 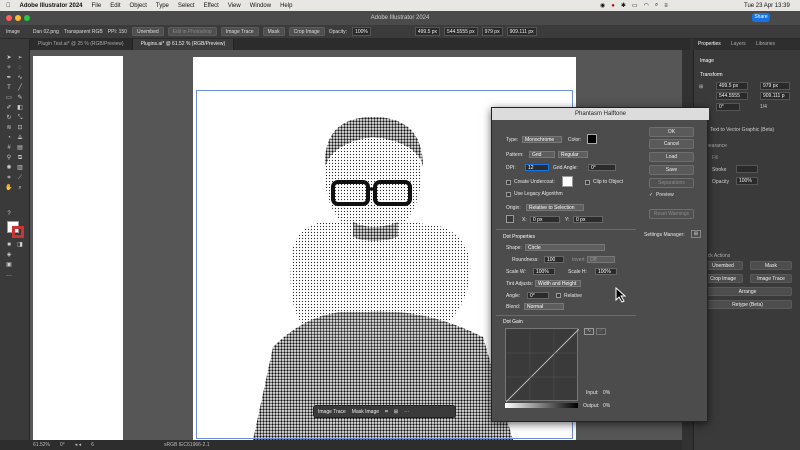 I want to click on relative-checkbox, so click(x=558, y=295).